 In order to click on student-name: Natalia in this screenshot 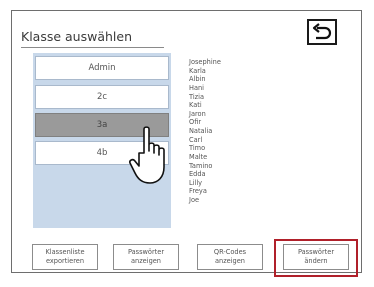, I will do `click(201, 131)`.